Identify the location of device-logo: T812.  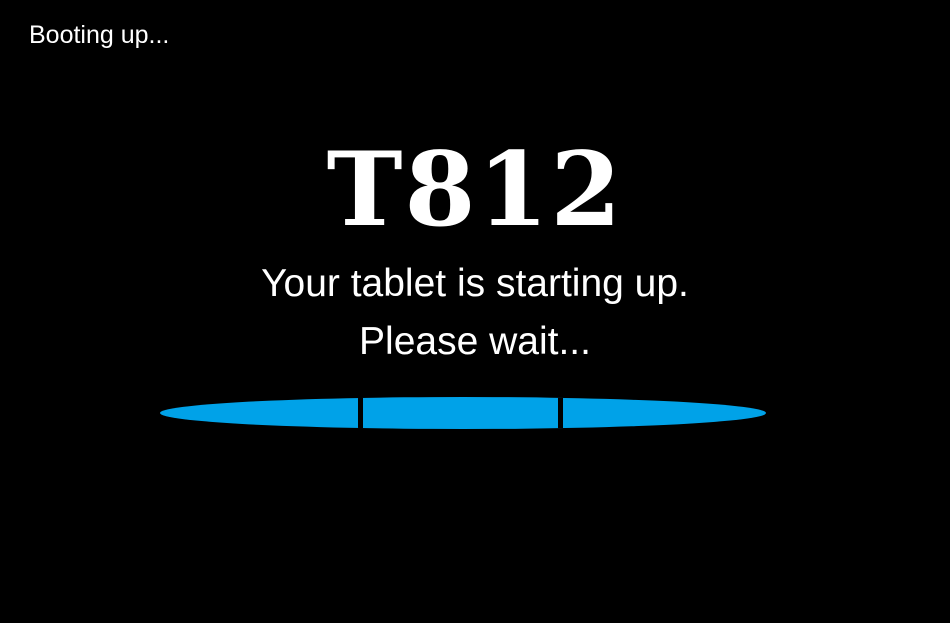
(475, 190).